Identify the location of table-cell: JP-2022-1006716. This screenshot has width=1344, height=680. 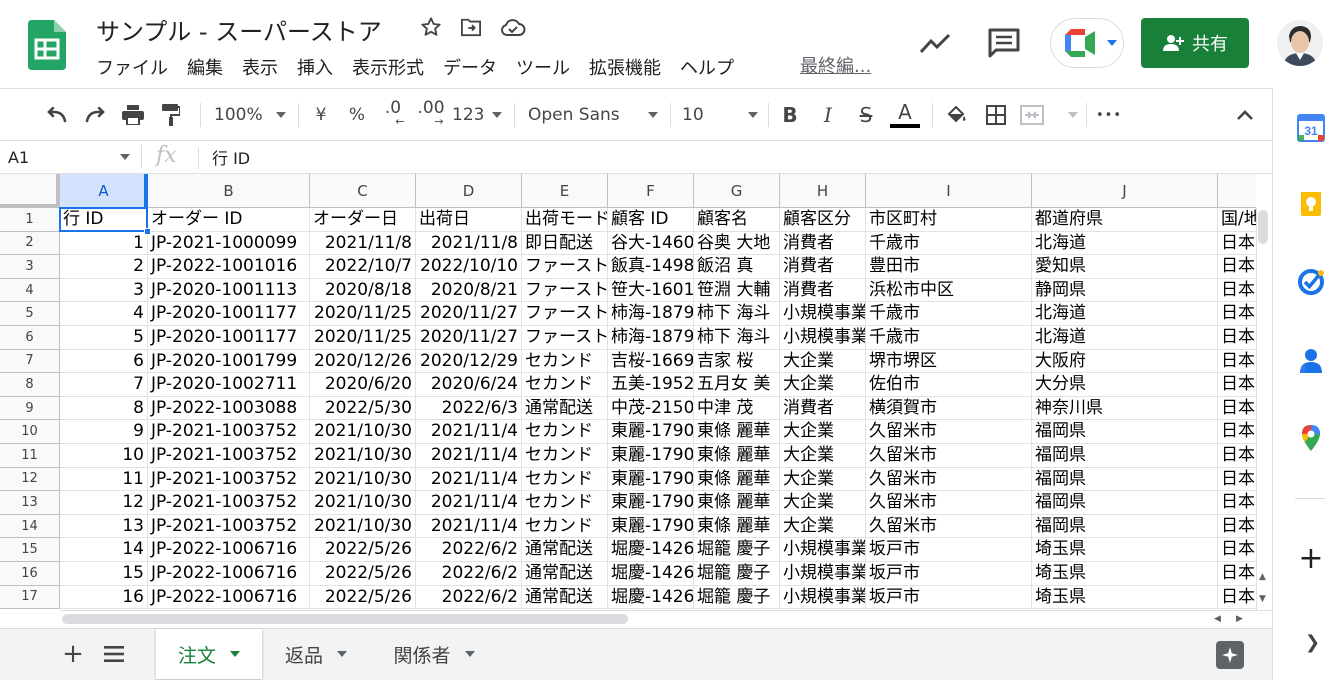
(229, 597).